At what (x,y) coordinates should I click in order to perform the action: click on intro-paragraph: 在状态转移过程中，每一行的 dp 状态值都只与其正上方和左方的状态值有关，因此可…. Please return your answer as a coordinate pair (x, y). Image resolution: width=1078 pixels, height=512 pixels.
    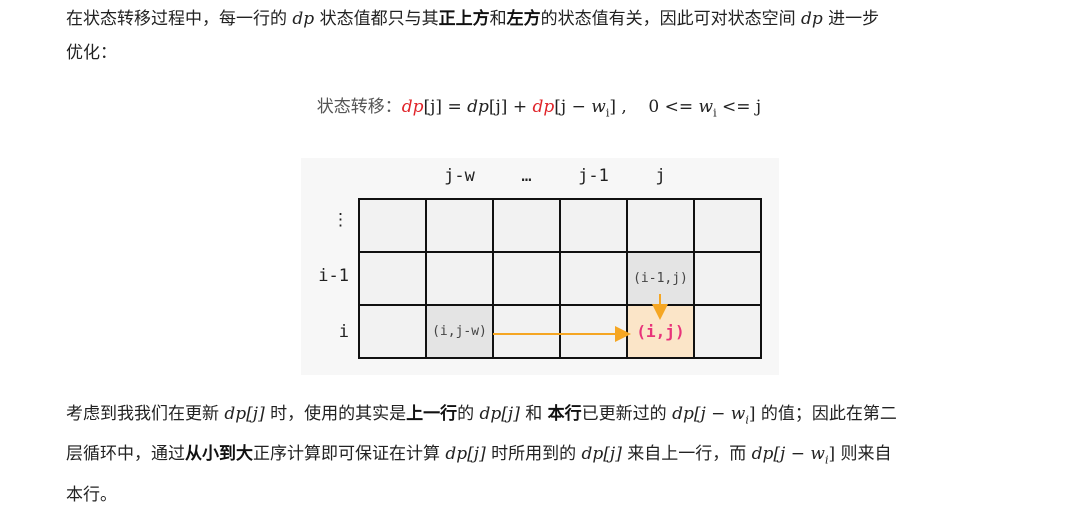
    Looking at the image, I should click on (473, 36).